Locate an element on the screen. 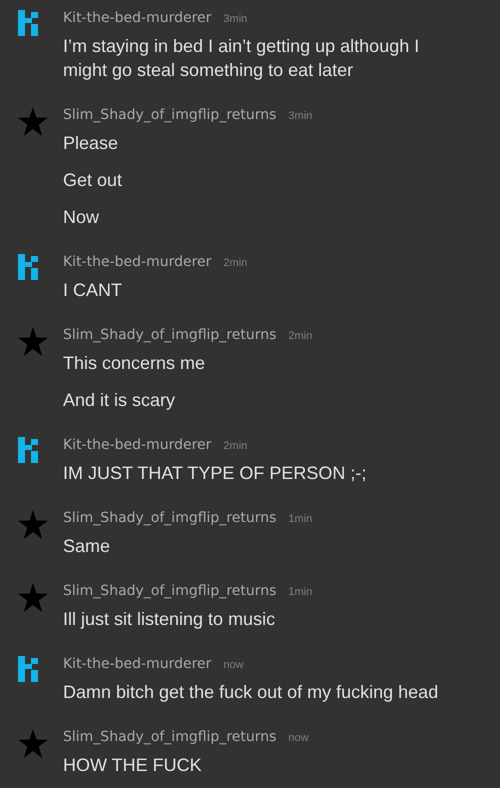 Image resolution: width=500 pixels, height=788 pixels. message-text: And it is scary is located at coordinates (119, 400).